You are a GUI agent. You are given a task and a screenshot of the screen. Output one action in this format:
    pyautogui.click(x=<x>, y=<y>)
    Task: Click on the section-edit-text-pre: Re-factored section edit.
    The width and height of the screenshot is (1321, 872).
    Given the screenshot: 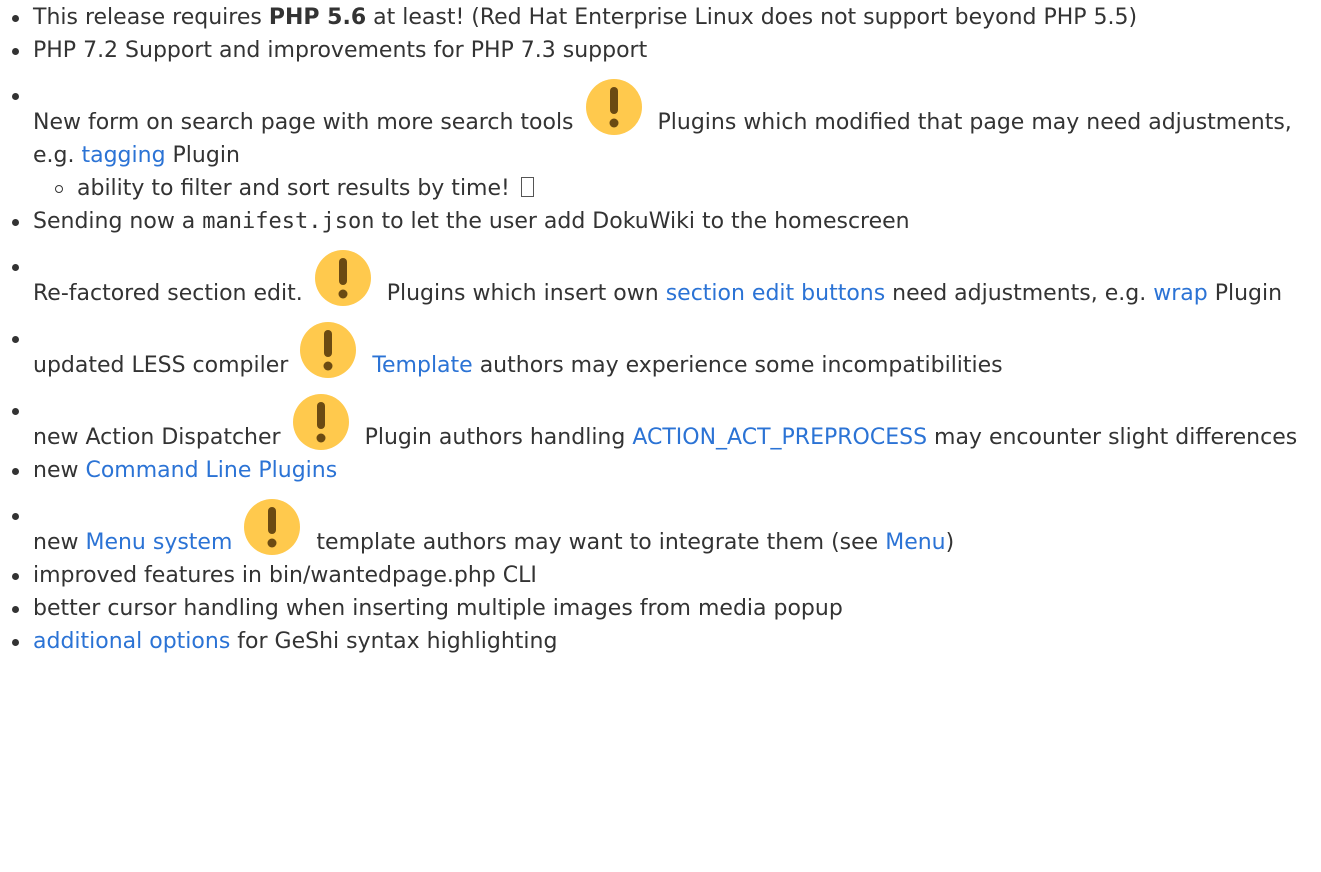 What is the action you would take?
    pyautogui.click(x=168, y=293)
    